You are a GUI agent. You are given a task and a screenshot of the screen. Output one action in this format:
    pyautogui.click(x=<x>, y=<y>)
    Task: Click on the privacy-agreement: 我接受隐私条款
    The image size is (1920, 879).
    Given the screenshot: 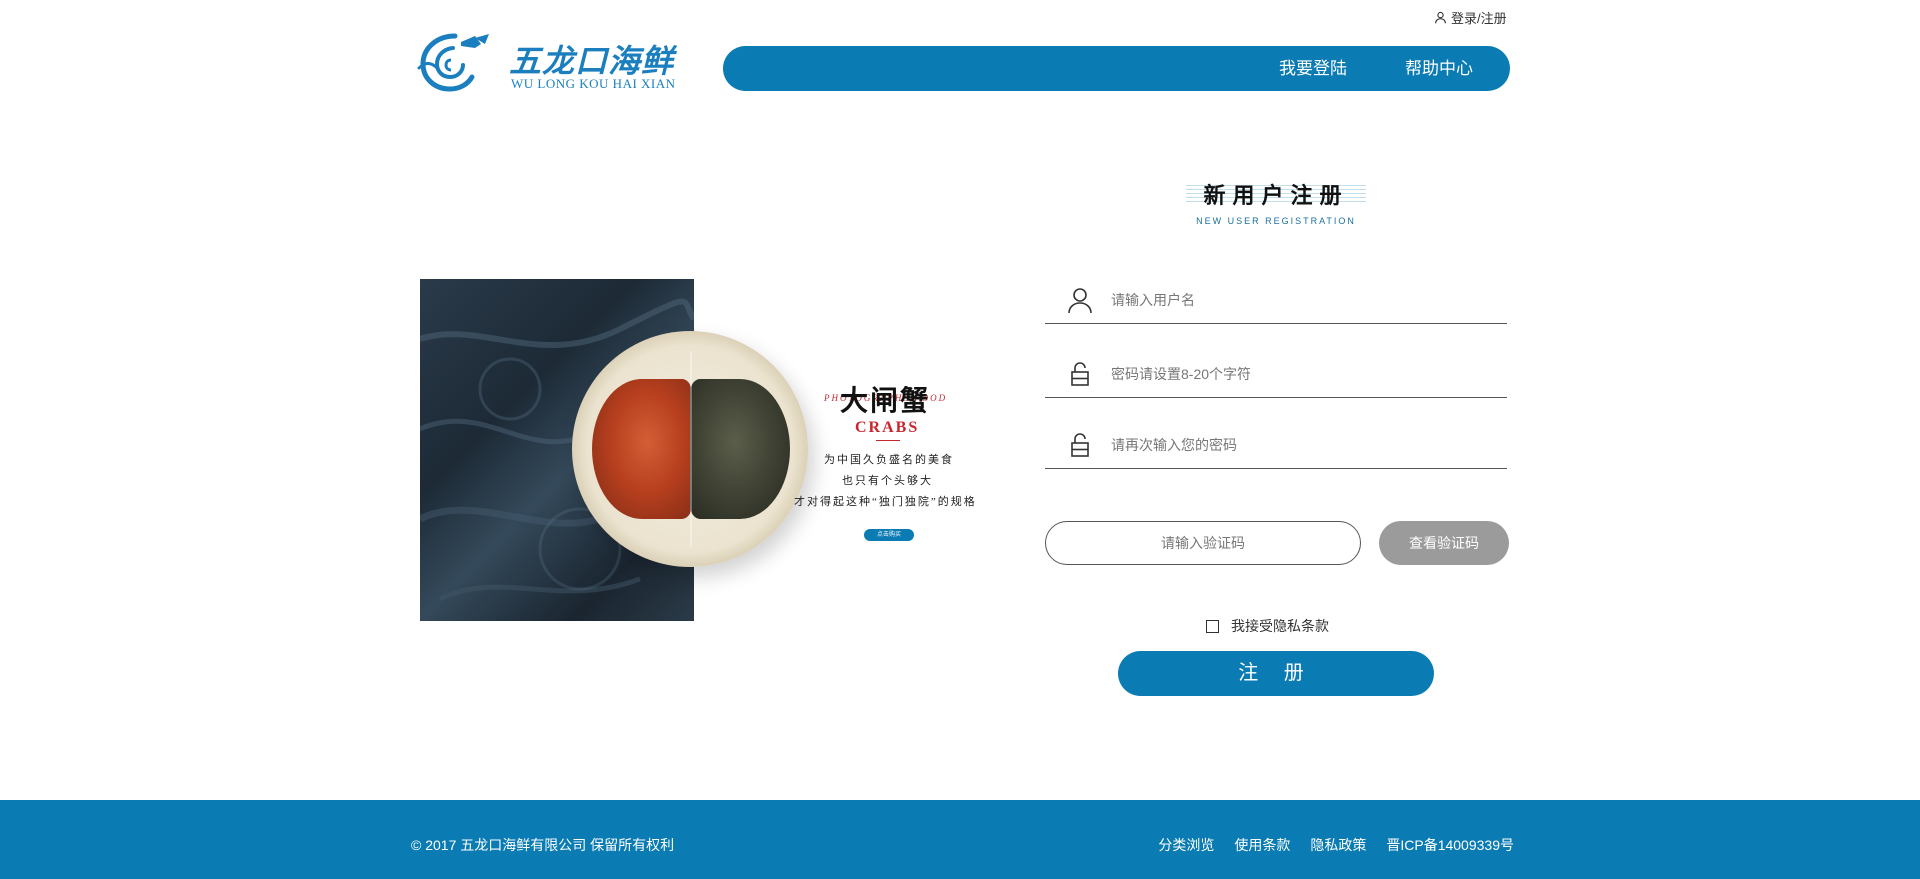 What is the action you would take?
    pyautogui.click(x=1267, y=626)
    